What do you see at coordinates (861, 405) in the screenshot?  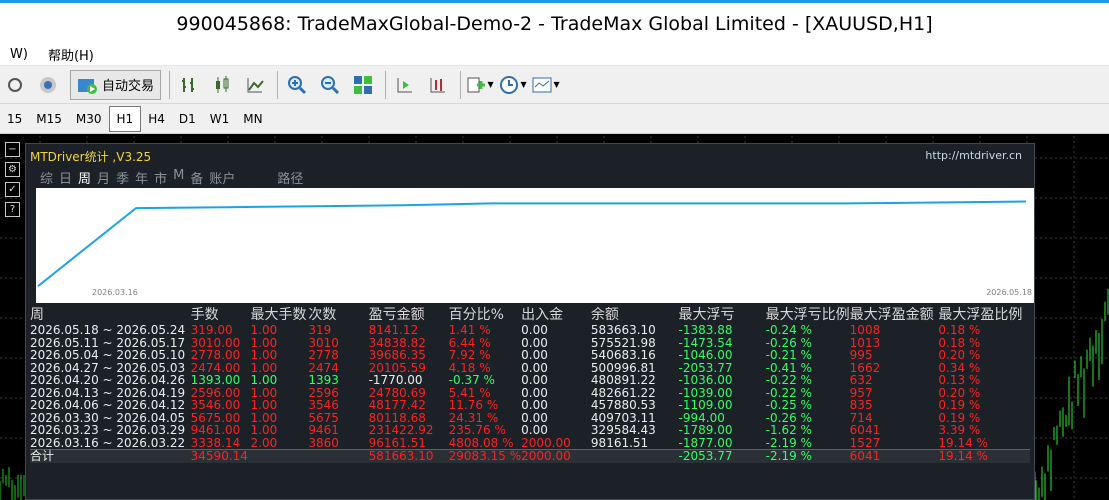 I see `table-cell: 835` at bounding box center [861, 405].